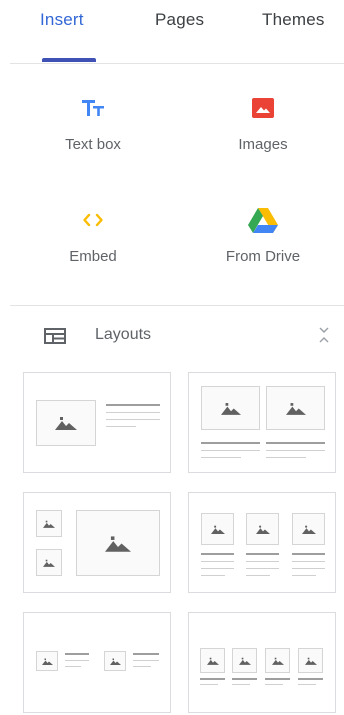  I want to click on layout-card-image-left-text-right, so click(97, 422).